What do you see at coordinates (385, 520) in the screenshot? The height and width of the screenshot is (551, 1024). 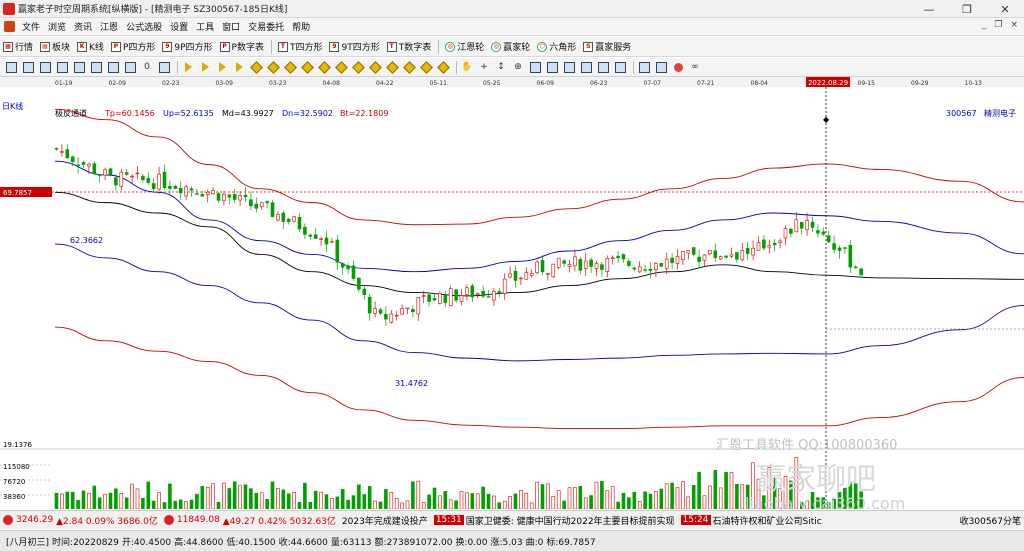 I see `news-item: 2023年完成建设投产` at bounding box center [385, 520].